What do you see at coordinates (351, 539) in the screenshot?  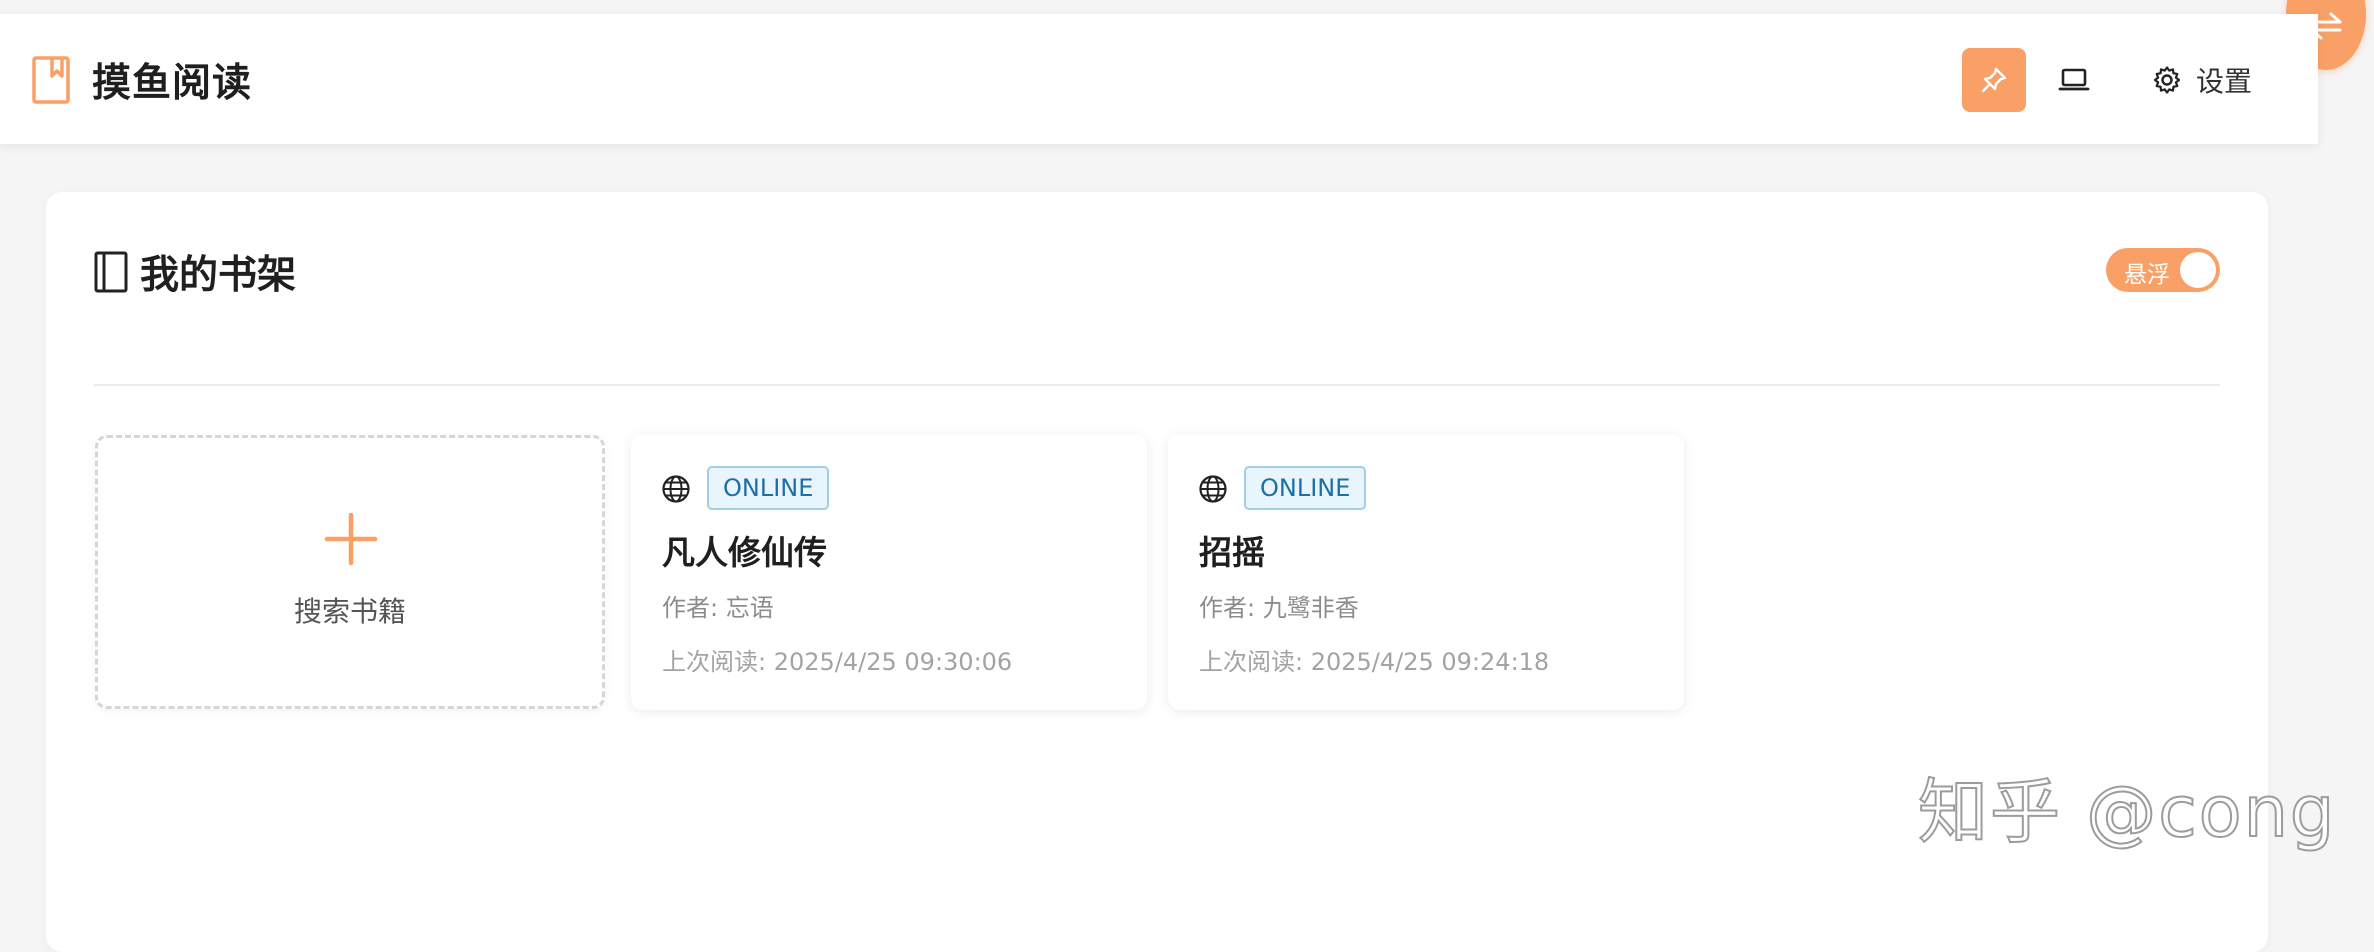 I see `plus-icon` at bounding box center [351, 539].